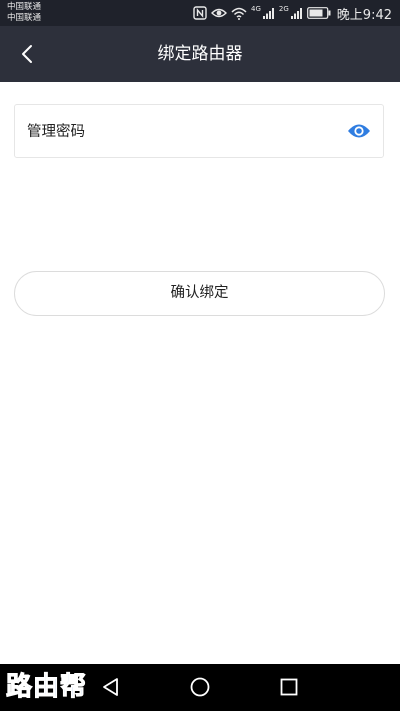 The image size is (400, 711). Describe the element at coordinates (24, 7) in the screenshot. I see `carrier-1: 中国联通` at that location.